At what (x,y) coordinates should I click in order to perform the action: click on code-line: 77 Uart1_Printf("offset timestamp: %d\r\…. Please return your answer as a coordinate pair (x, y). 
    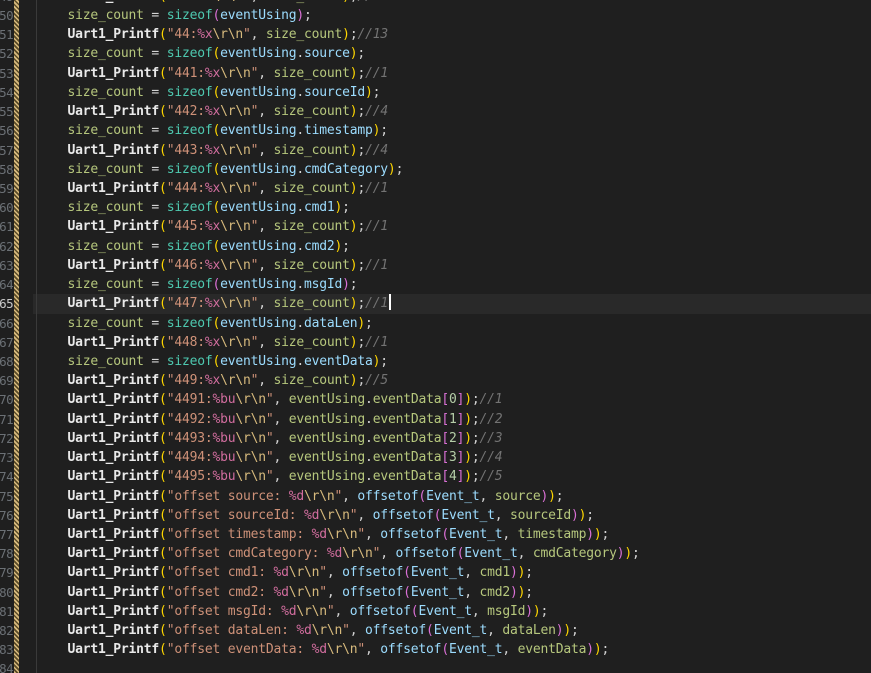
    Looking at the image, I should click on (435, 534).